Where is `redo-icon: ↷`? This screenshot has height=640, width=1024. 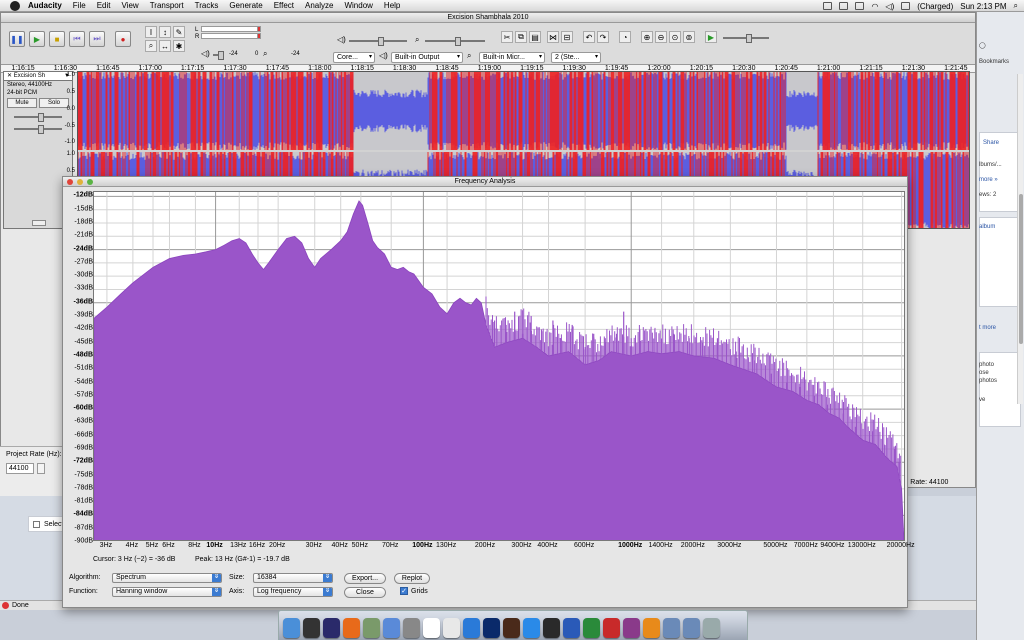
redo-icon: ↷ is located at coordinates (603, 37).